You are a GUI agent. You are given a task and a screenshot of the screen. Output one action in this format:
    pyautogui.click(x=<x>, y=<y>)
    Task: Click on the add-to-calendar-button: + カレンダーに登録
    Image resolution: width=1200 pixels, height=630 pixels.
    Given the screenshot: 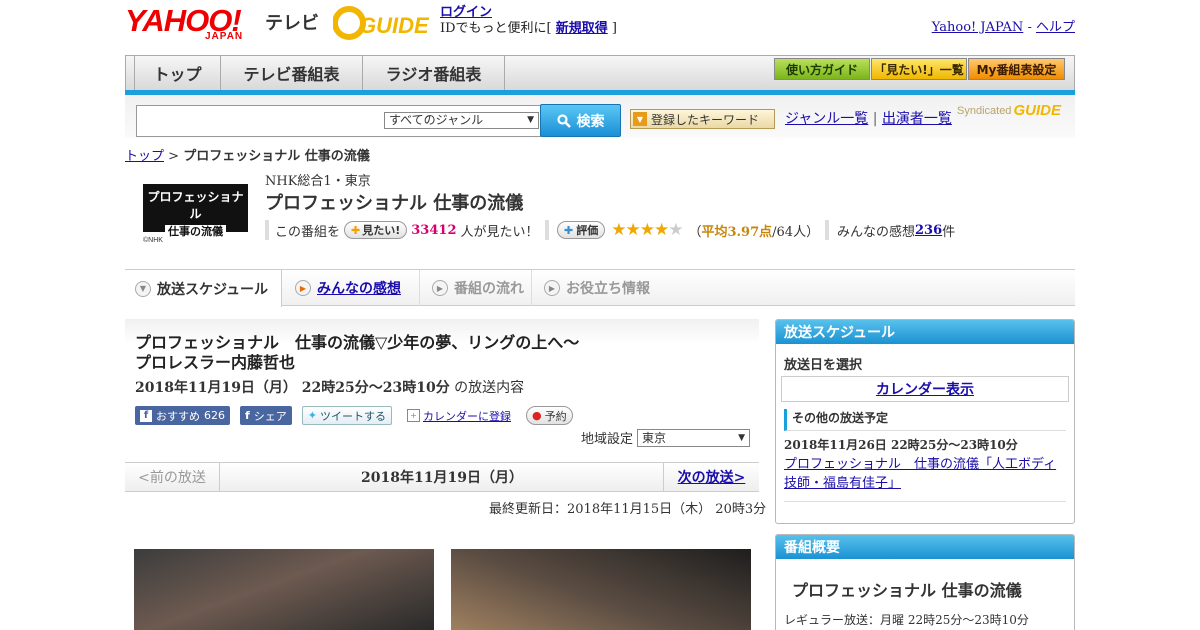 What is the action you would take?
    pyautogui.click(x=459, y=415)
    